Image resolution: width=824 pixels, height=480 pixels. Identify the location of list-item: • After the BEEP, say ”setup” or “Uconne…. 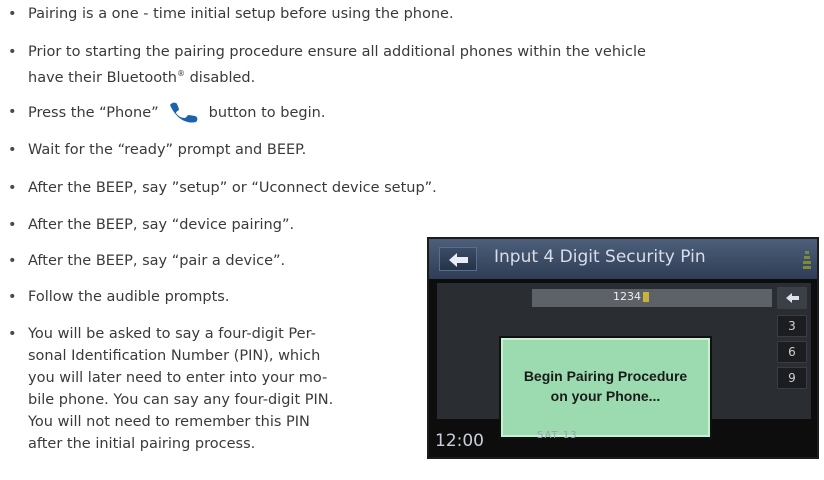
(222, 188).